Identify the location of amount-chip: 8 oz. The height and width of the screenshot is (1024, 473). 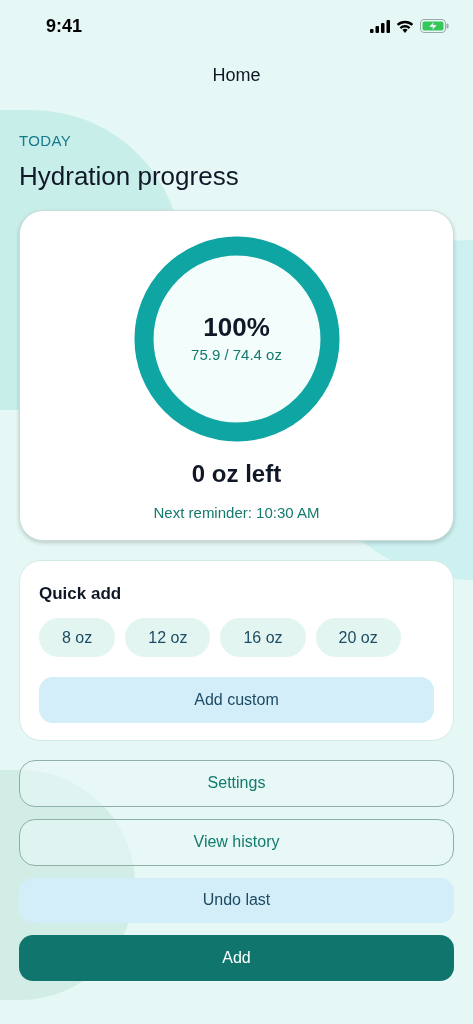
(77, 637).